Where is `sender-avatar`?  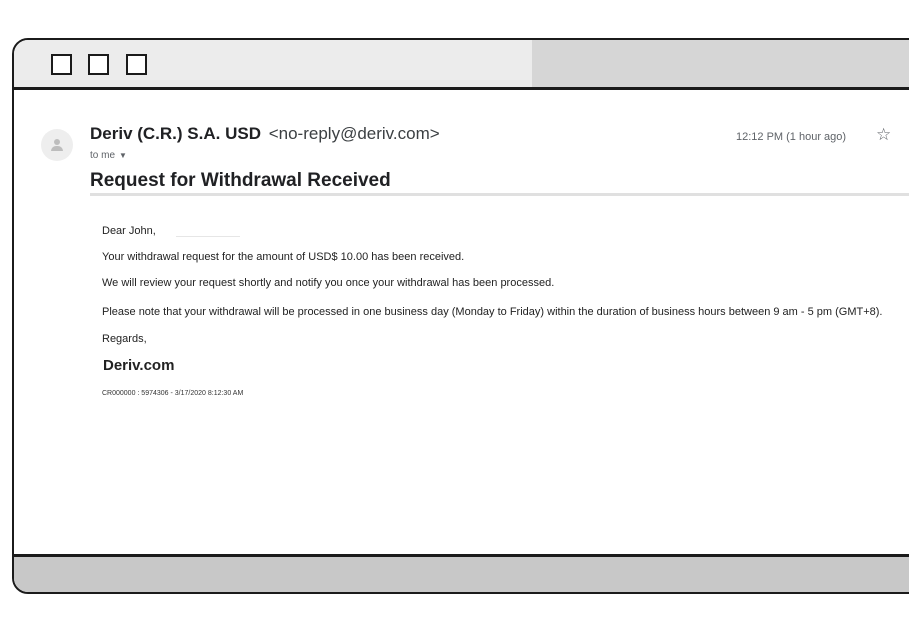
sender-avatar is located at coordinates (57, 145).